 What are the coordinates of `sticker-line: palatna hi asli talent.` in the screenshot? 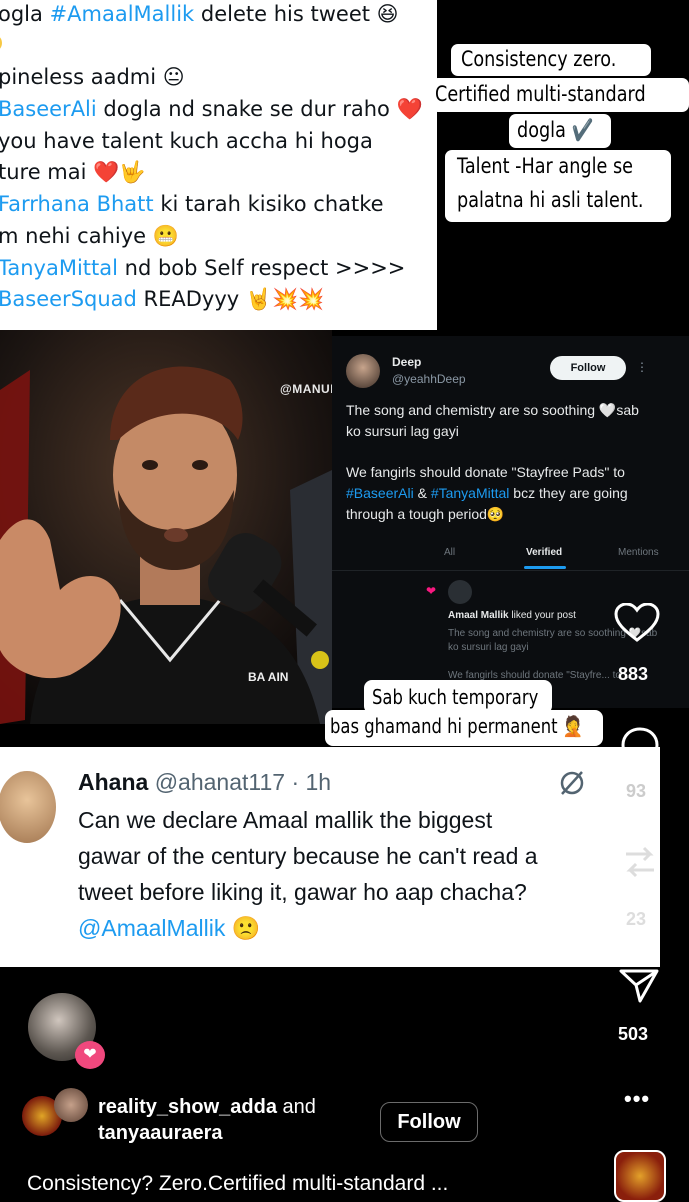 It's located at (550, 200).